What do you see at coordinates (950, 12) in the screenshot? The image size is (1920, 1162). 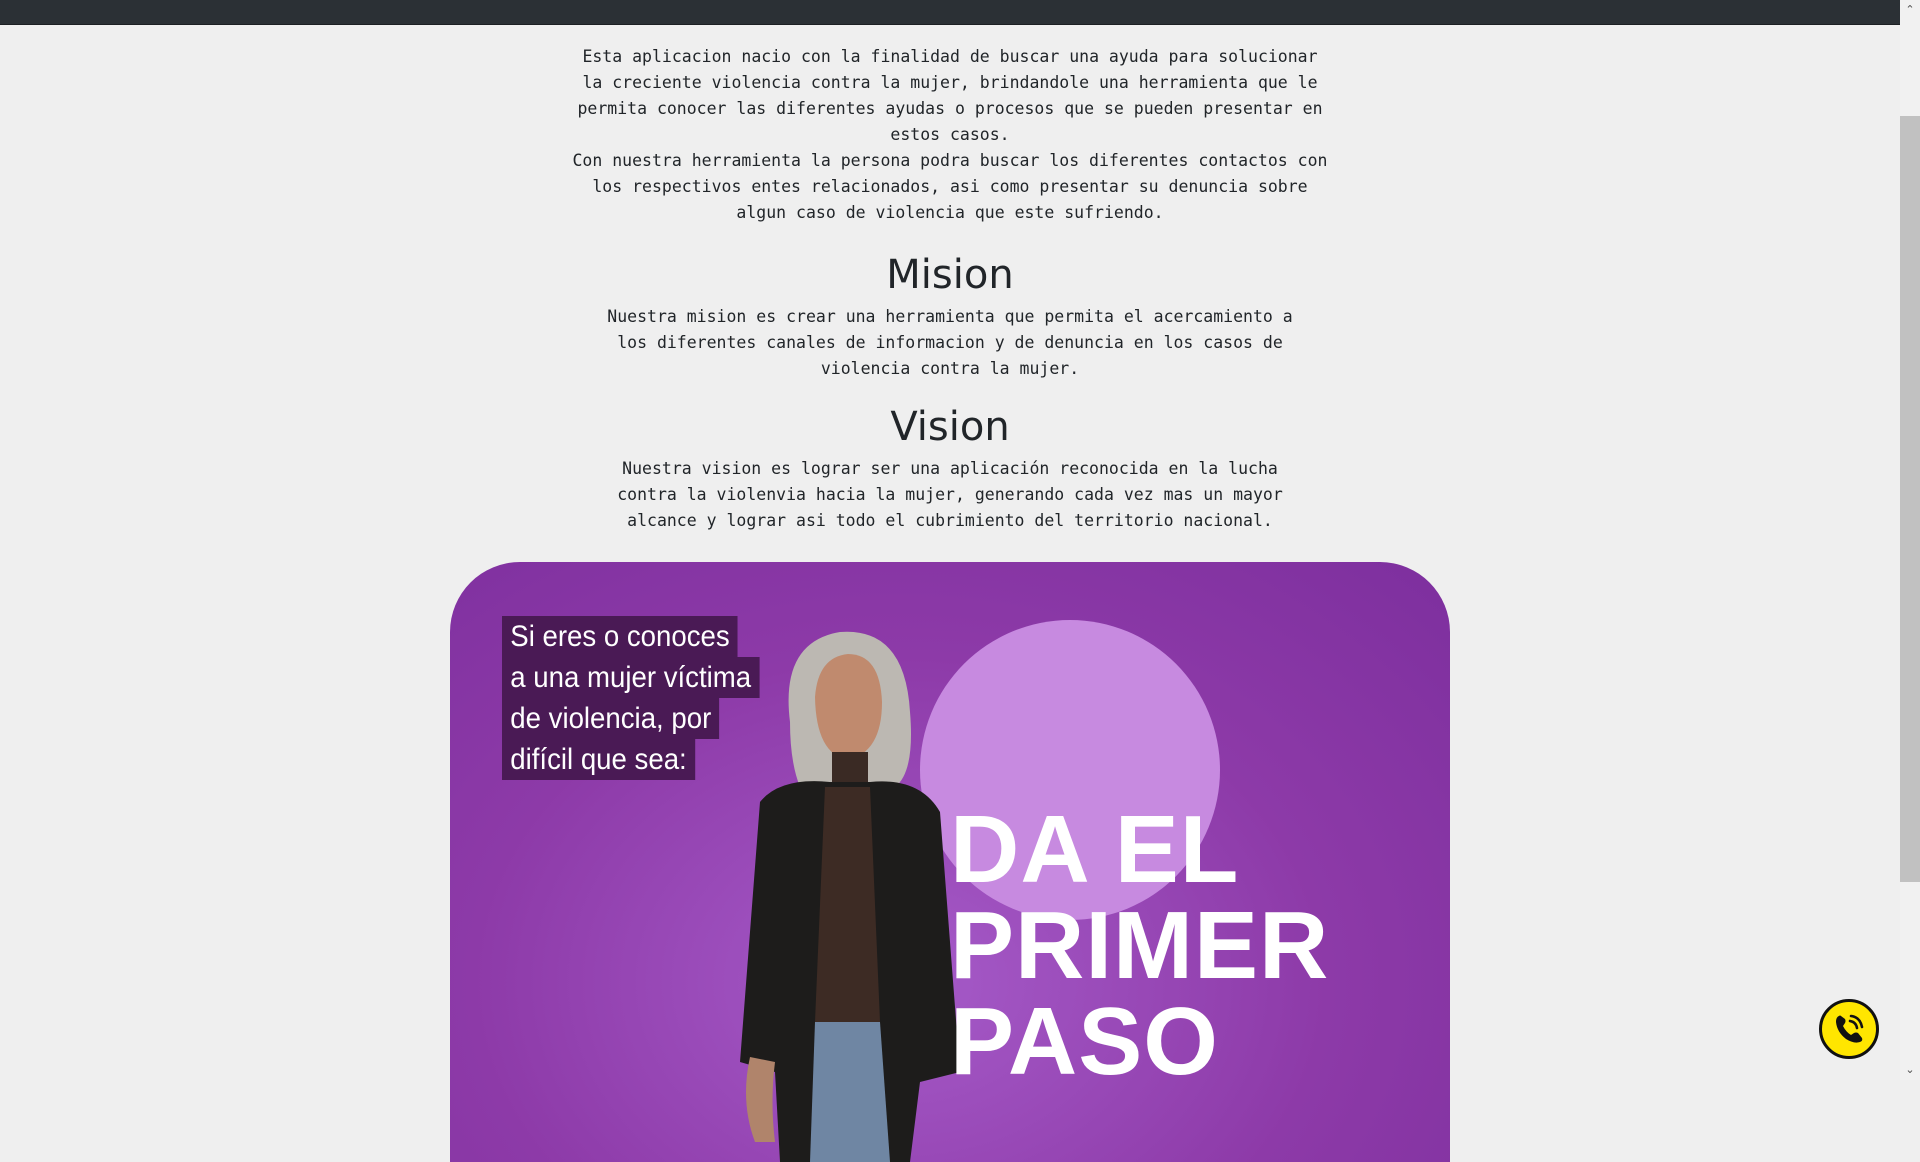 I see `top-navbar` at bounding box center [950, 12].